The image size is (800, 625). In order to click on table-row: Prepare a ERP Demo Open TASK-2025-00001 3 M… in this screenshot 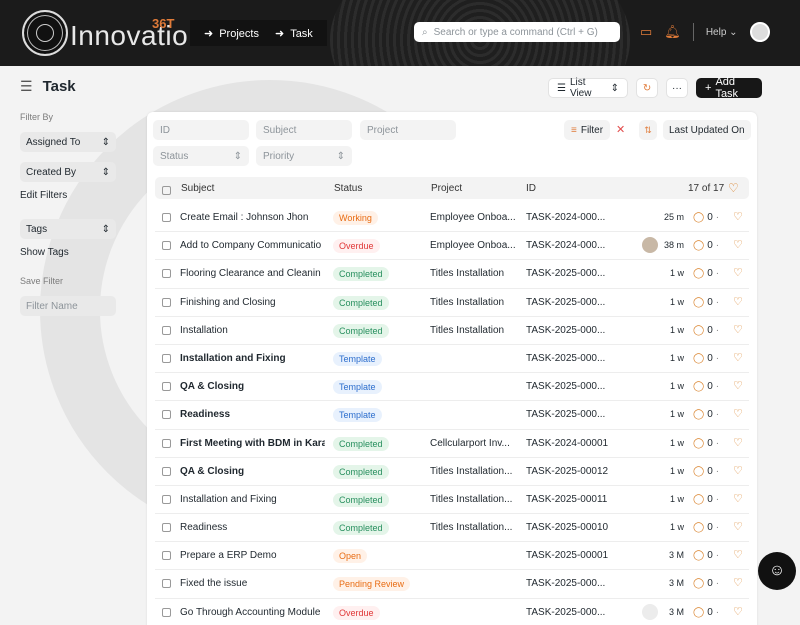, I will do `click(452, 556)`.